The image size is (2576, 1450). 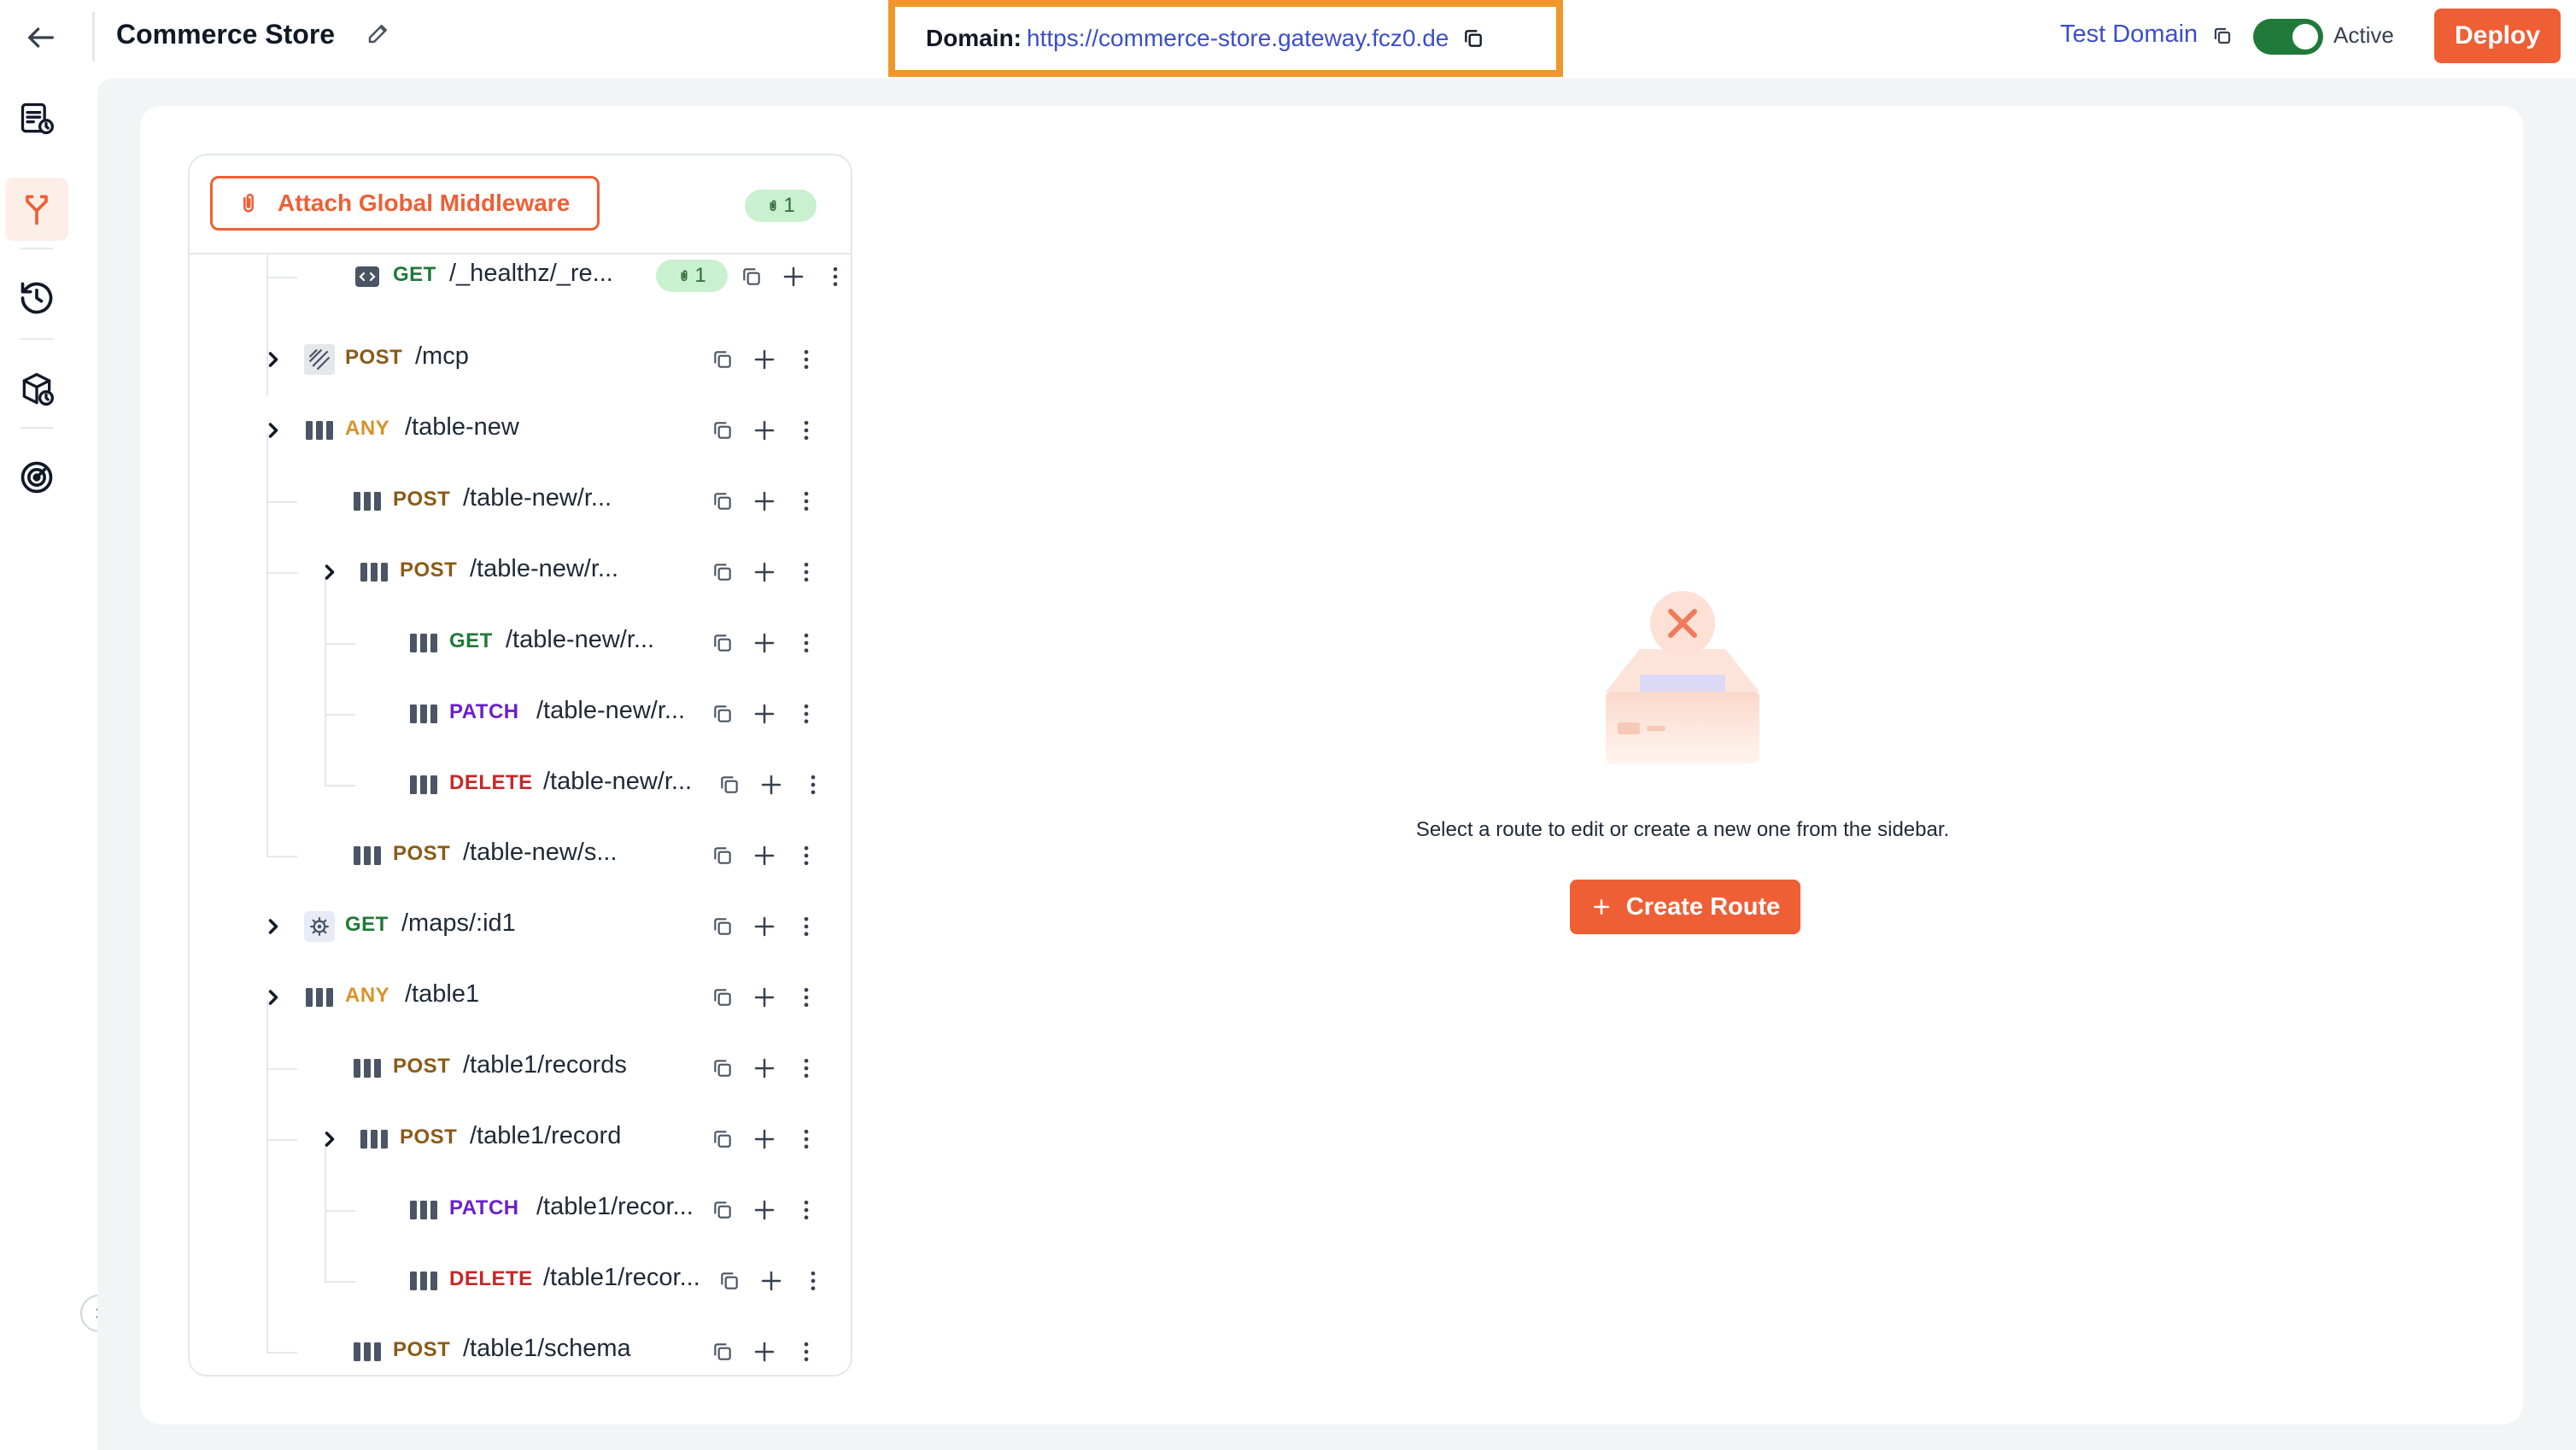 What do you see at coordinates (281, 278) in the screenshot?
I see `tree-guide-branch` at bounding box center [281, 278].